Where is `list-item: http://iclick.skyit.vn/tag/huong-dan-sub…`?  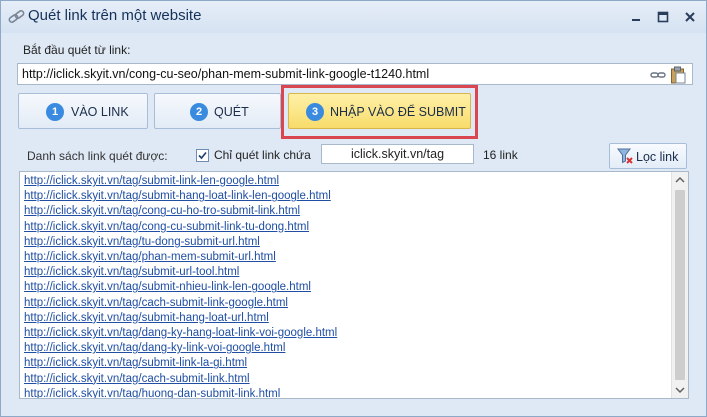
list-item: http://iclick.skyit.vn/tag/huong-dan-sub… is located at coordinates (152, 393).